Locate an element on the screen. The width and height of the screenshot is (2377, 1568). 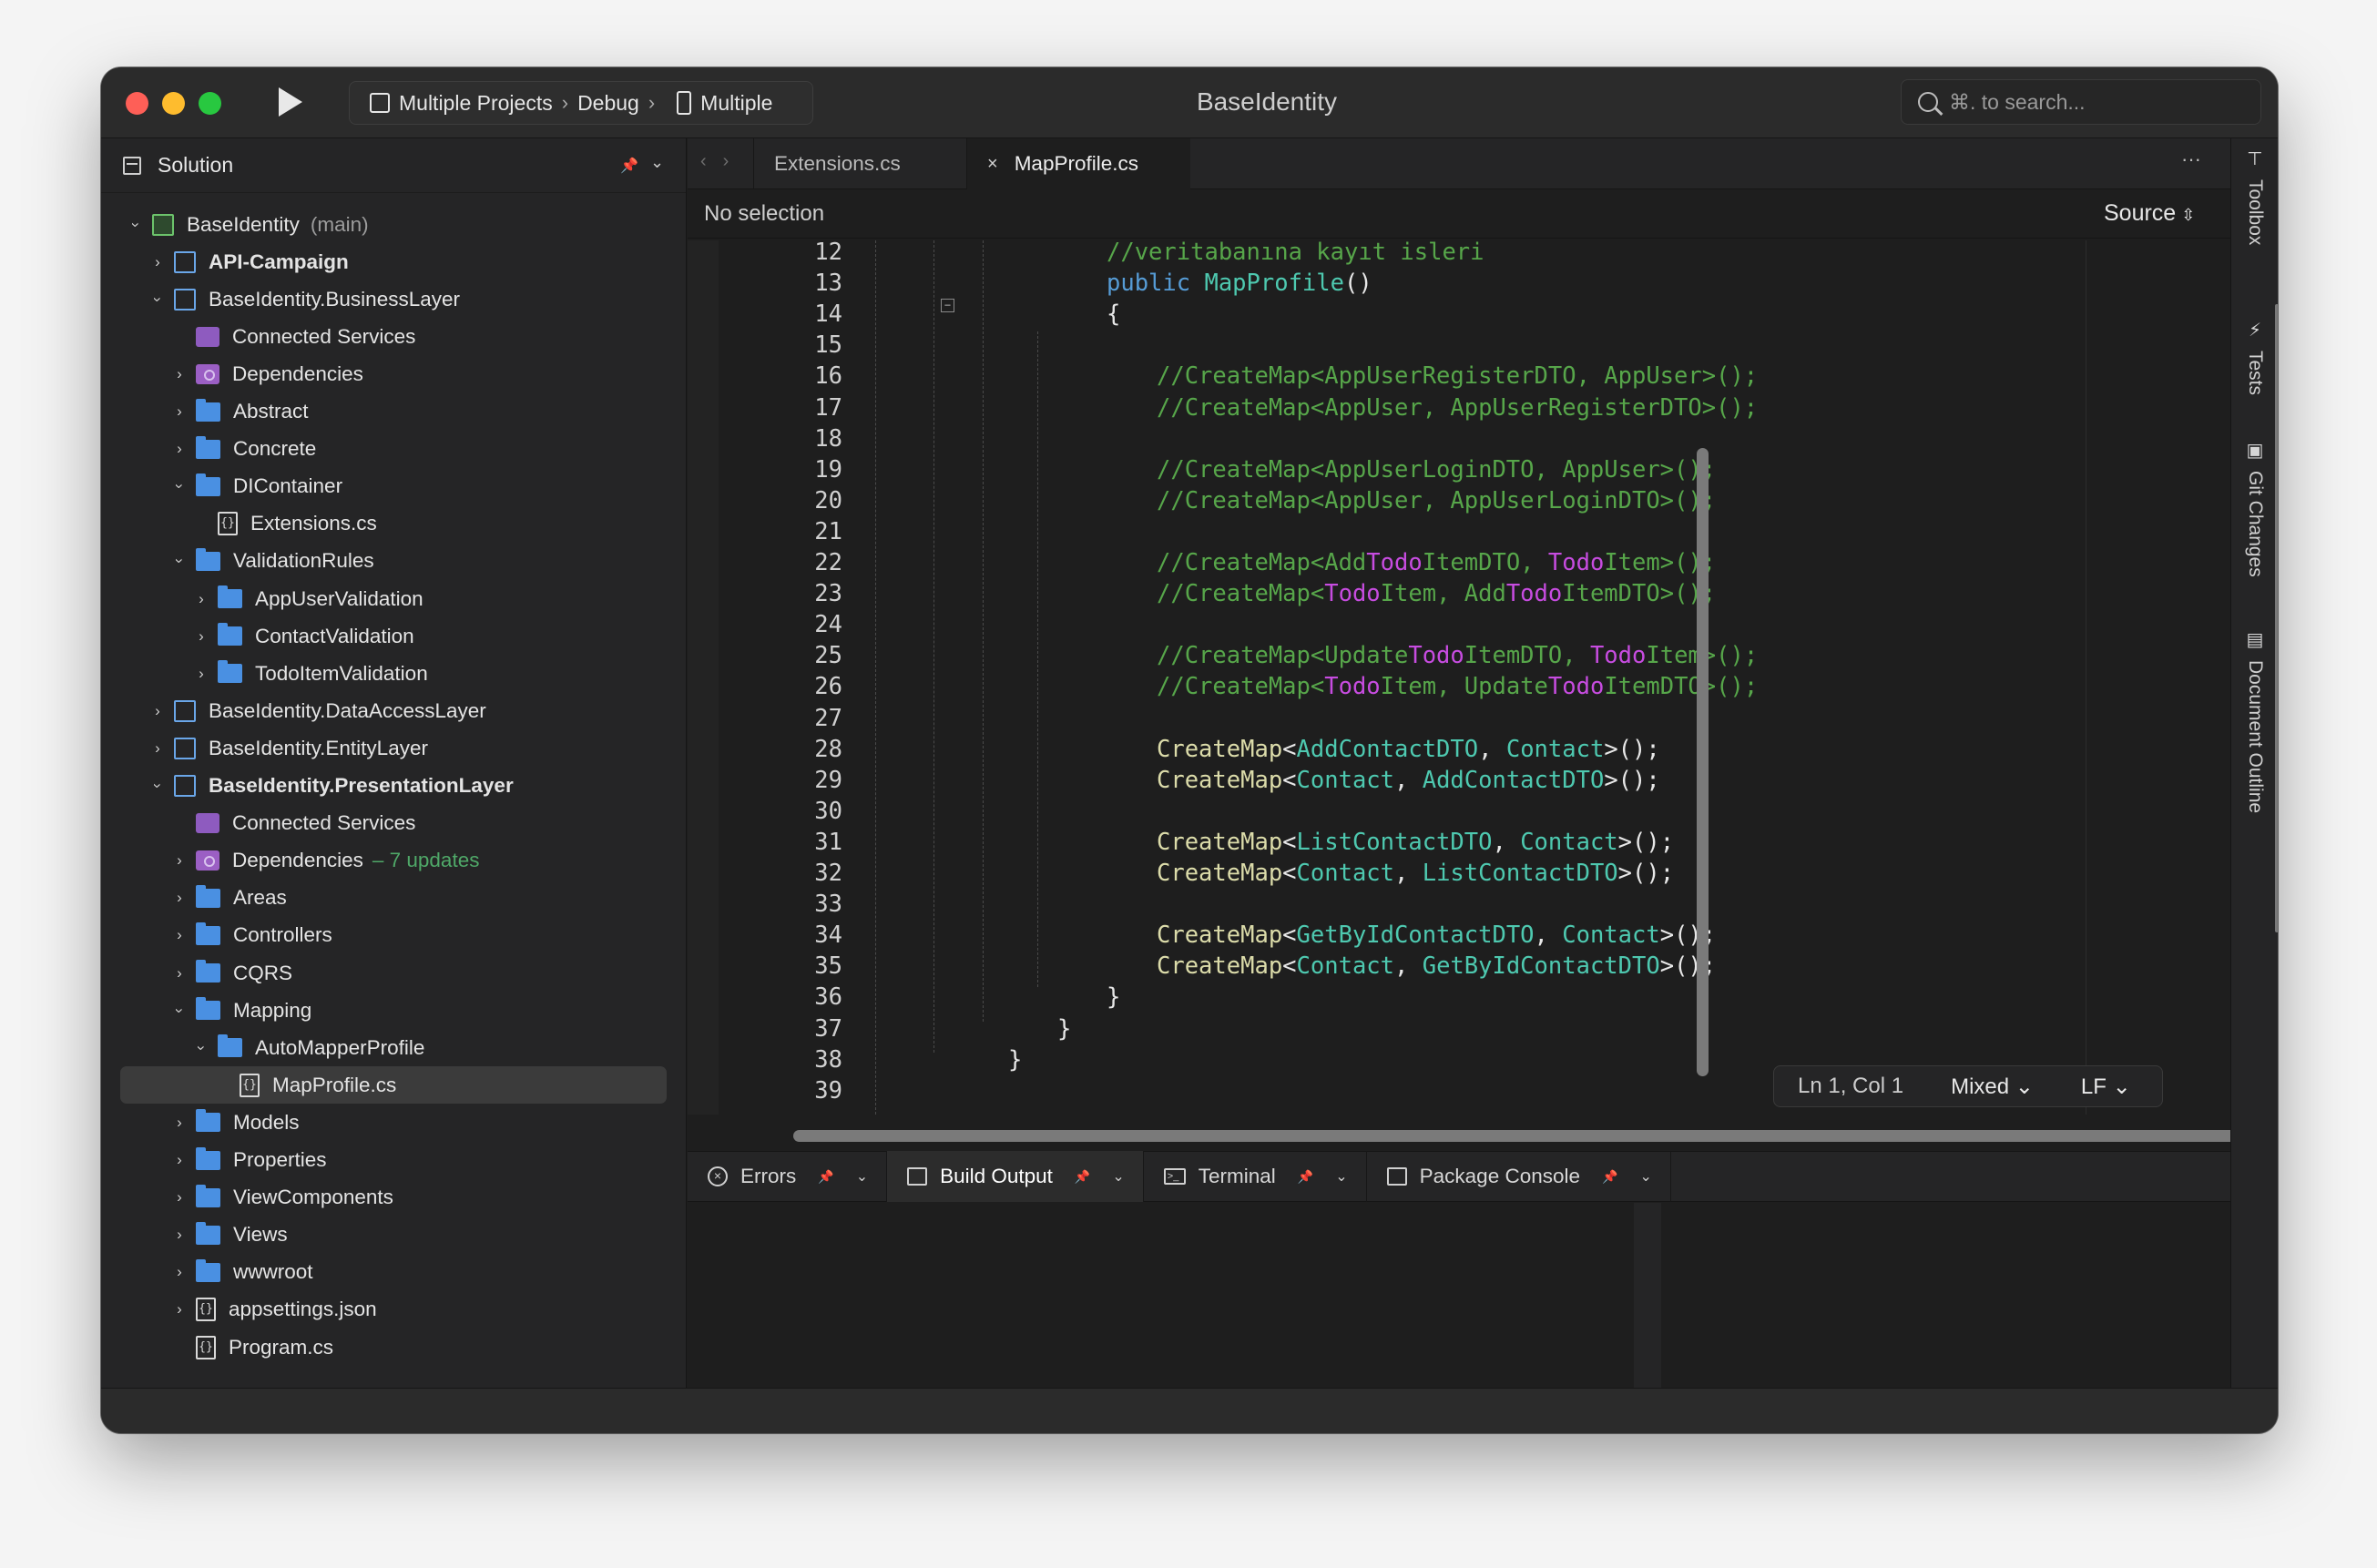
fold-collapse-icon: − is located at coordinates (948, 306).